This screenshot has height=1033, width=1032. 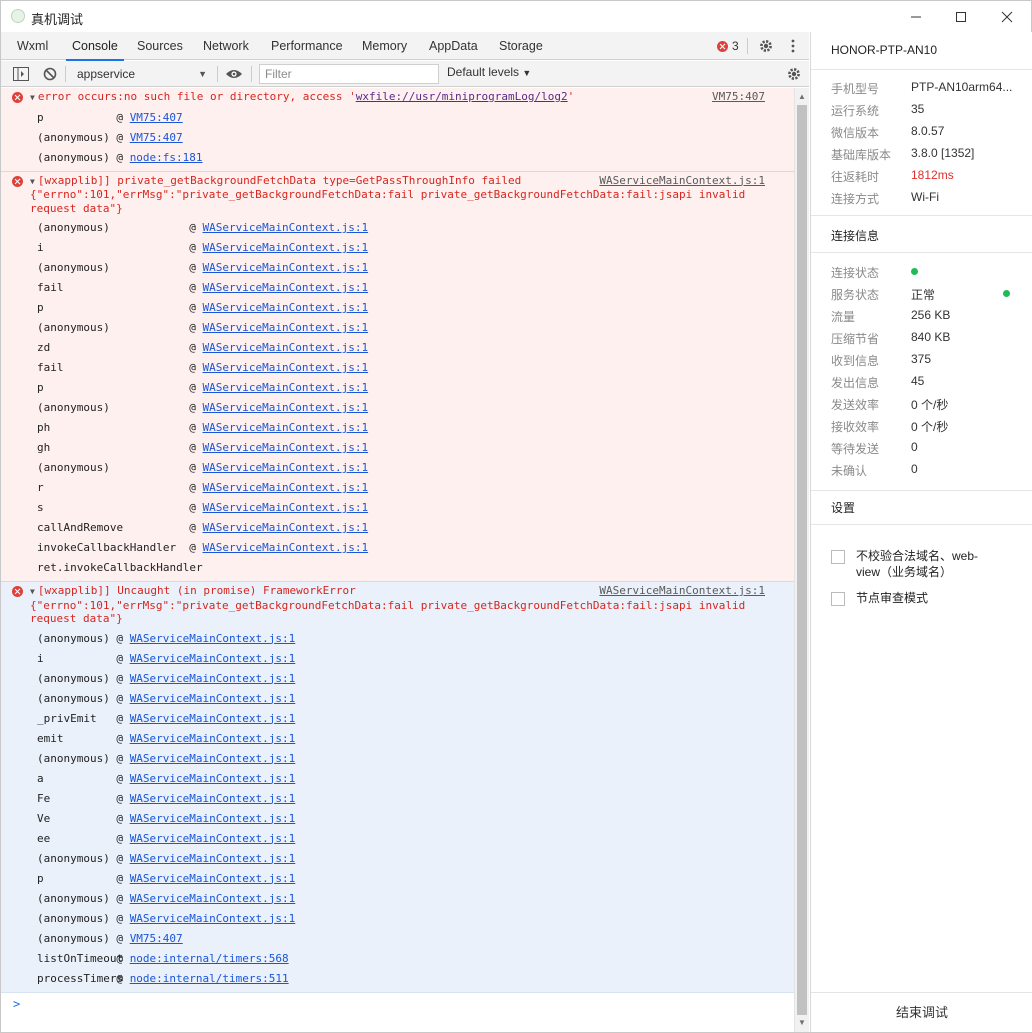 I want to click on info-key: 服务状态, so click(x=855, y=295).